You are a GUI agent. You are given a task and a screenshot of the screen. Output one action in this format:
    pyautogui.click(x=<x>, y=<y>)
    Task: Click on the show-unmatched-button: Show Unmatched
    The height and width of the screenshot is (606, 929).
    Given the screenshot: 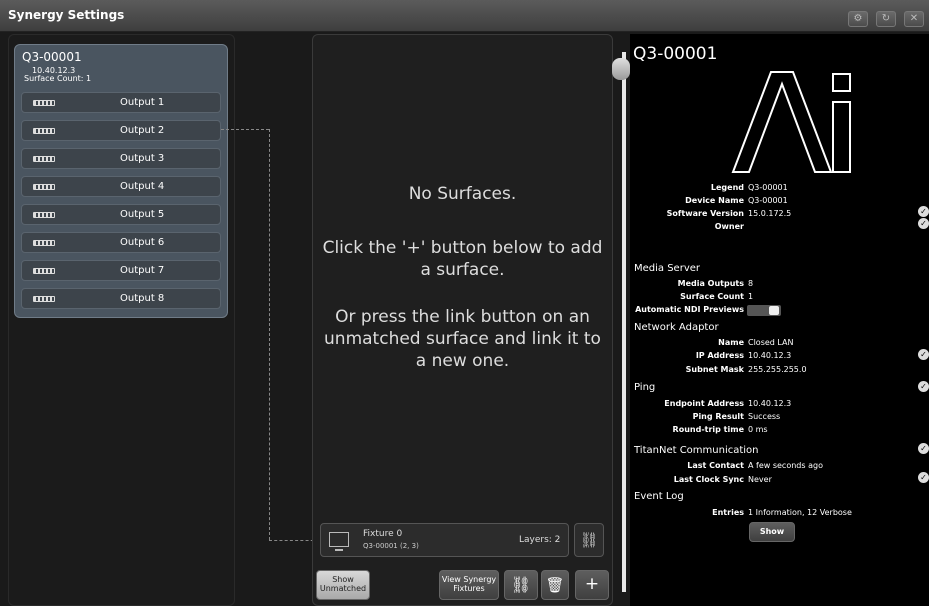 What is the action you would take?
    pyautogui.click(x=343, y=585)
    